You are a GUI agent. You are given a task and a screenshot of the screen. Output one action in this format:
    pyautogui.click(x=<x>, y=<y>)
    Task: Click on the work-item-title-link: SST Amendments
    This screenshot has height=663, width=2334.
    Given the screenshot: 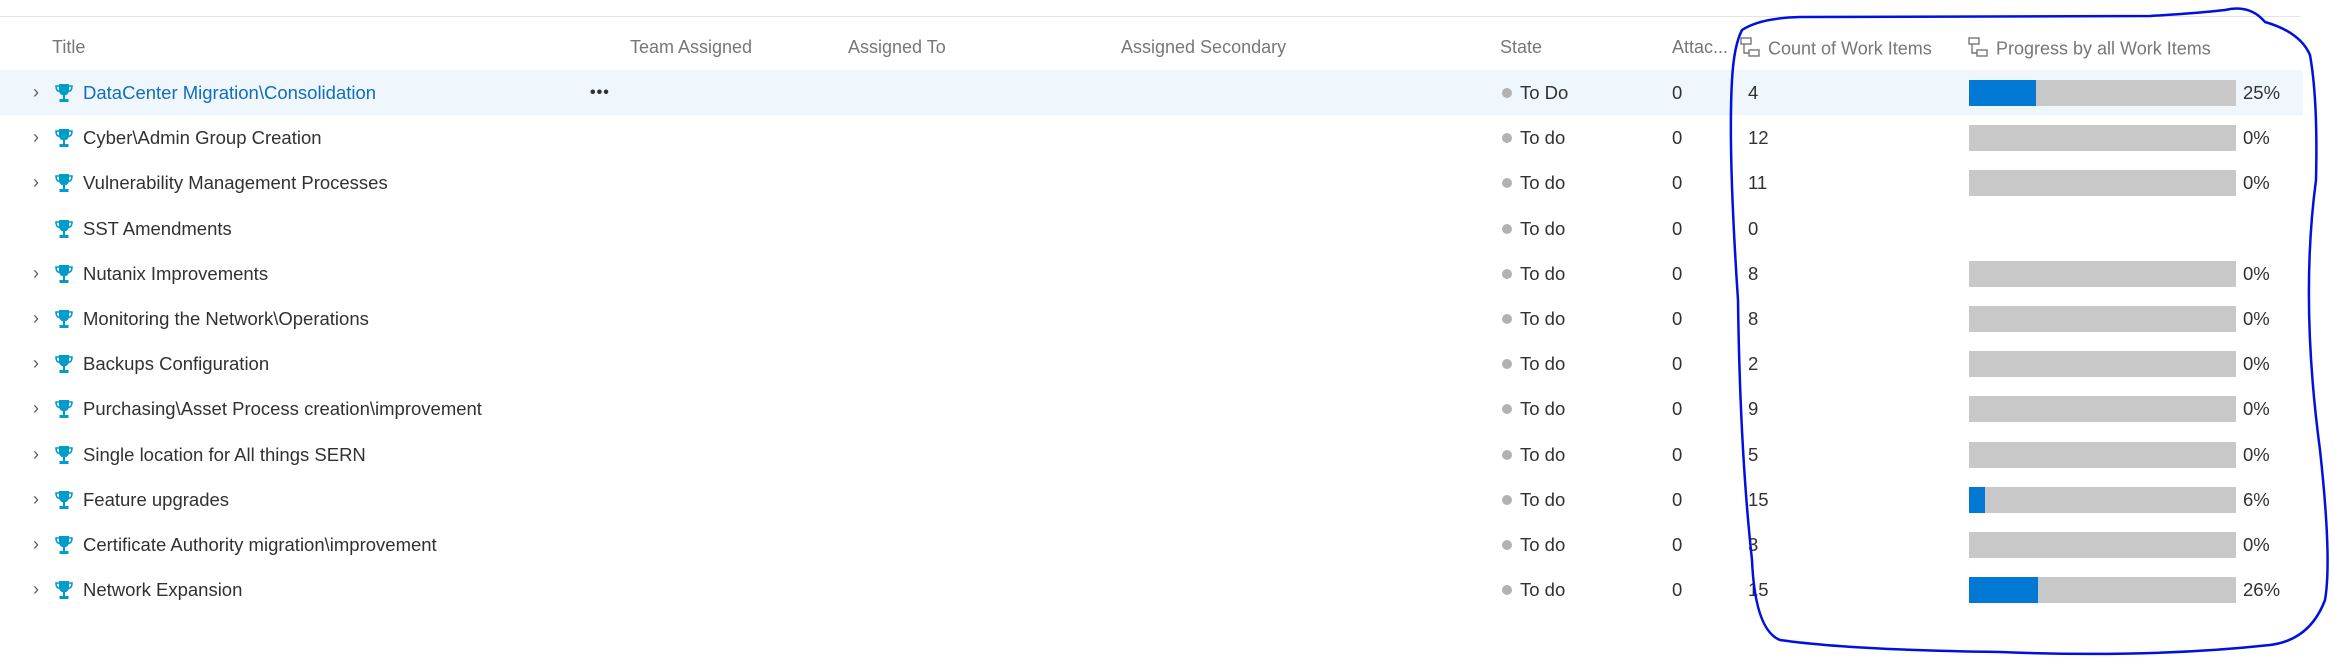 What is the action you would take?
    pyautogui.click(x=157, y=228)
    